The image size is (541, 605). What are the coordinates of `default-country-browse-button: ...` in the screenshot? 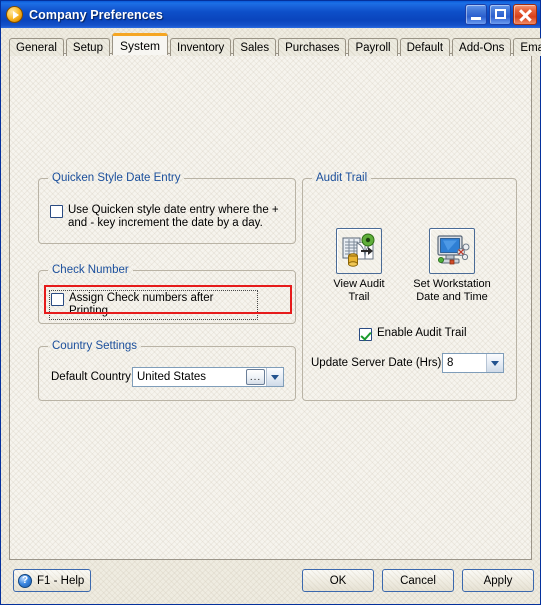 It's located at (255, 377).